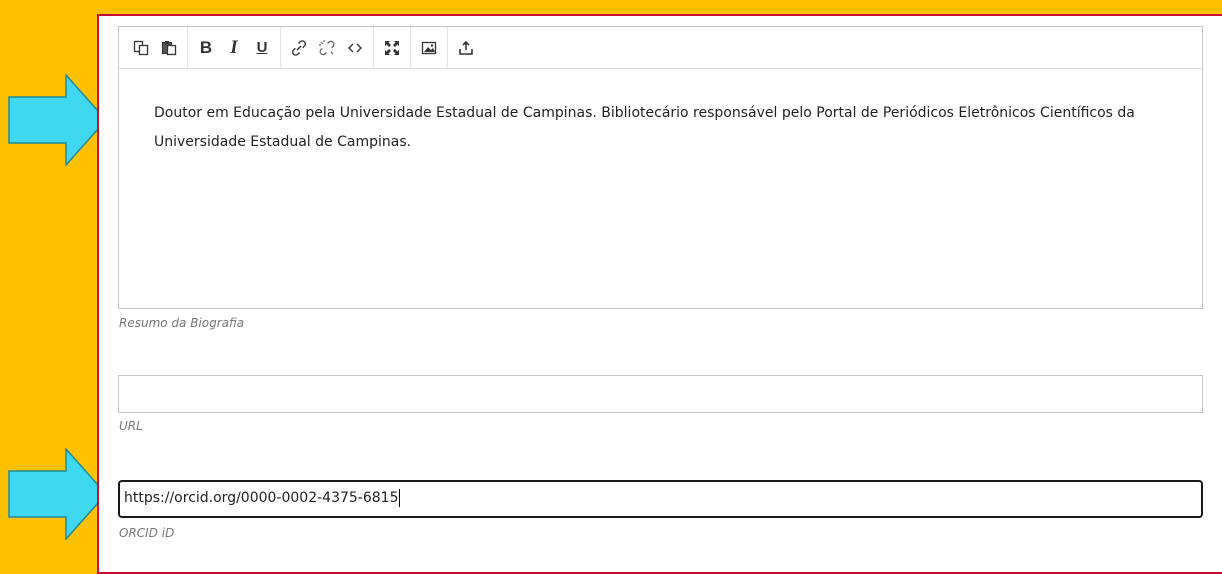 Image resolution: width=1222 pixels, height=574 pixels. What do you see at coordinates (355, 48) in the screenshot?
I see `code-icon` at bounding box center [355, 48].